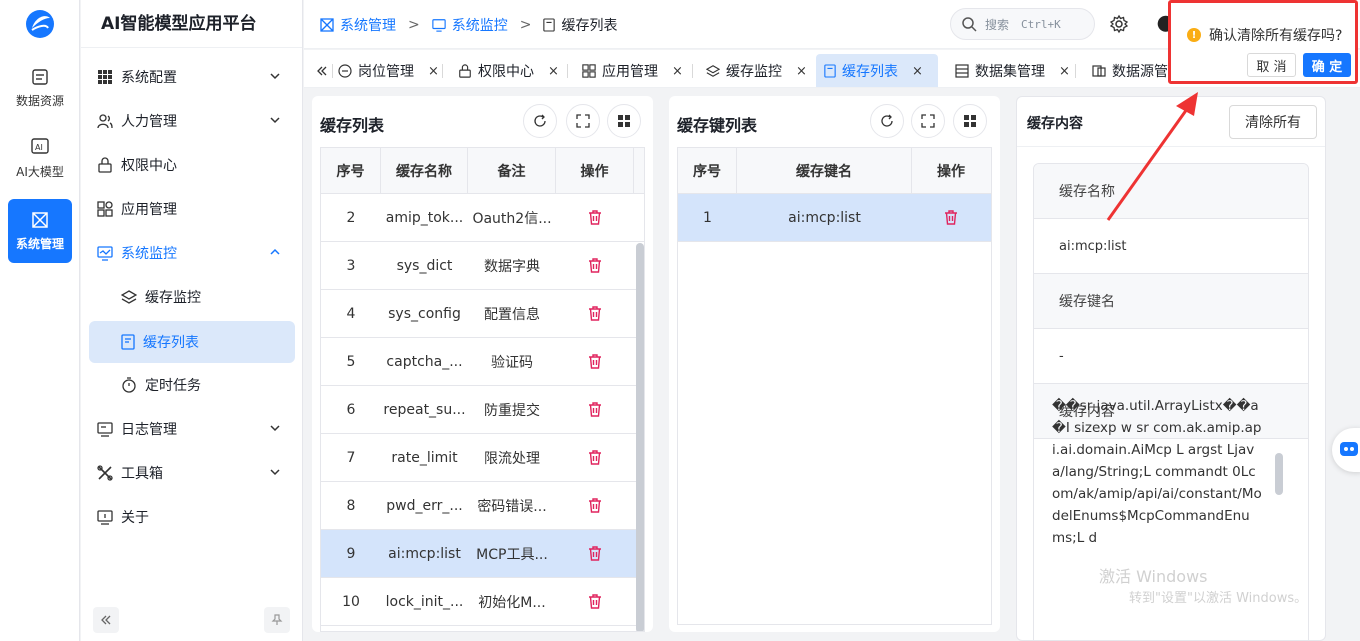 Image resolution: width=1360 pixels, height=641 pixels. I want to click on content-scrollbar, so click(1279, 474).